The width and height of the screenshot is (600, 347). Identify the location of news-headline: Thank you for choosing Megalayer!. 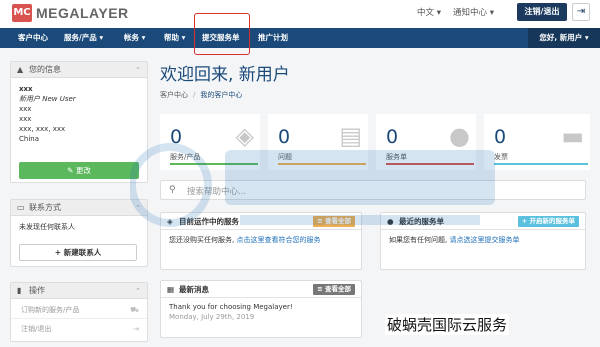
(261, 307).